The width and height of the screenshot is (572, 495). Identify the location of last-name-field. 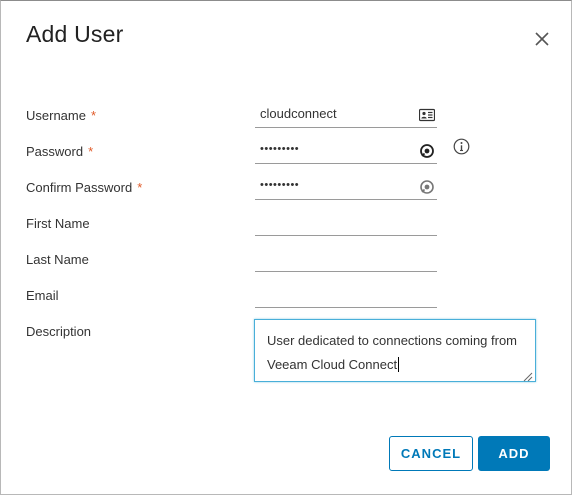
(335, 257).